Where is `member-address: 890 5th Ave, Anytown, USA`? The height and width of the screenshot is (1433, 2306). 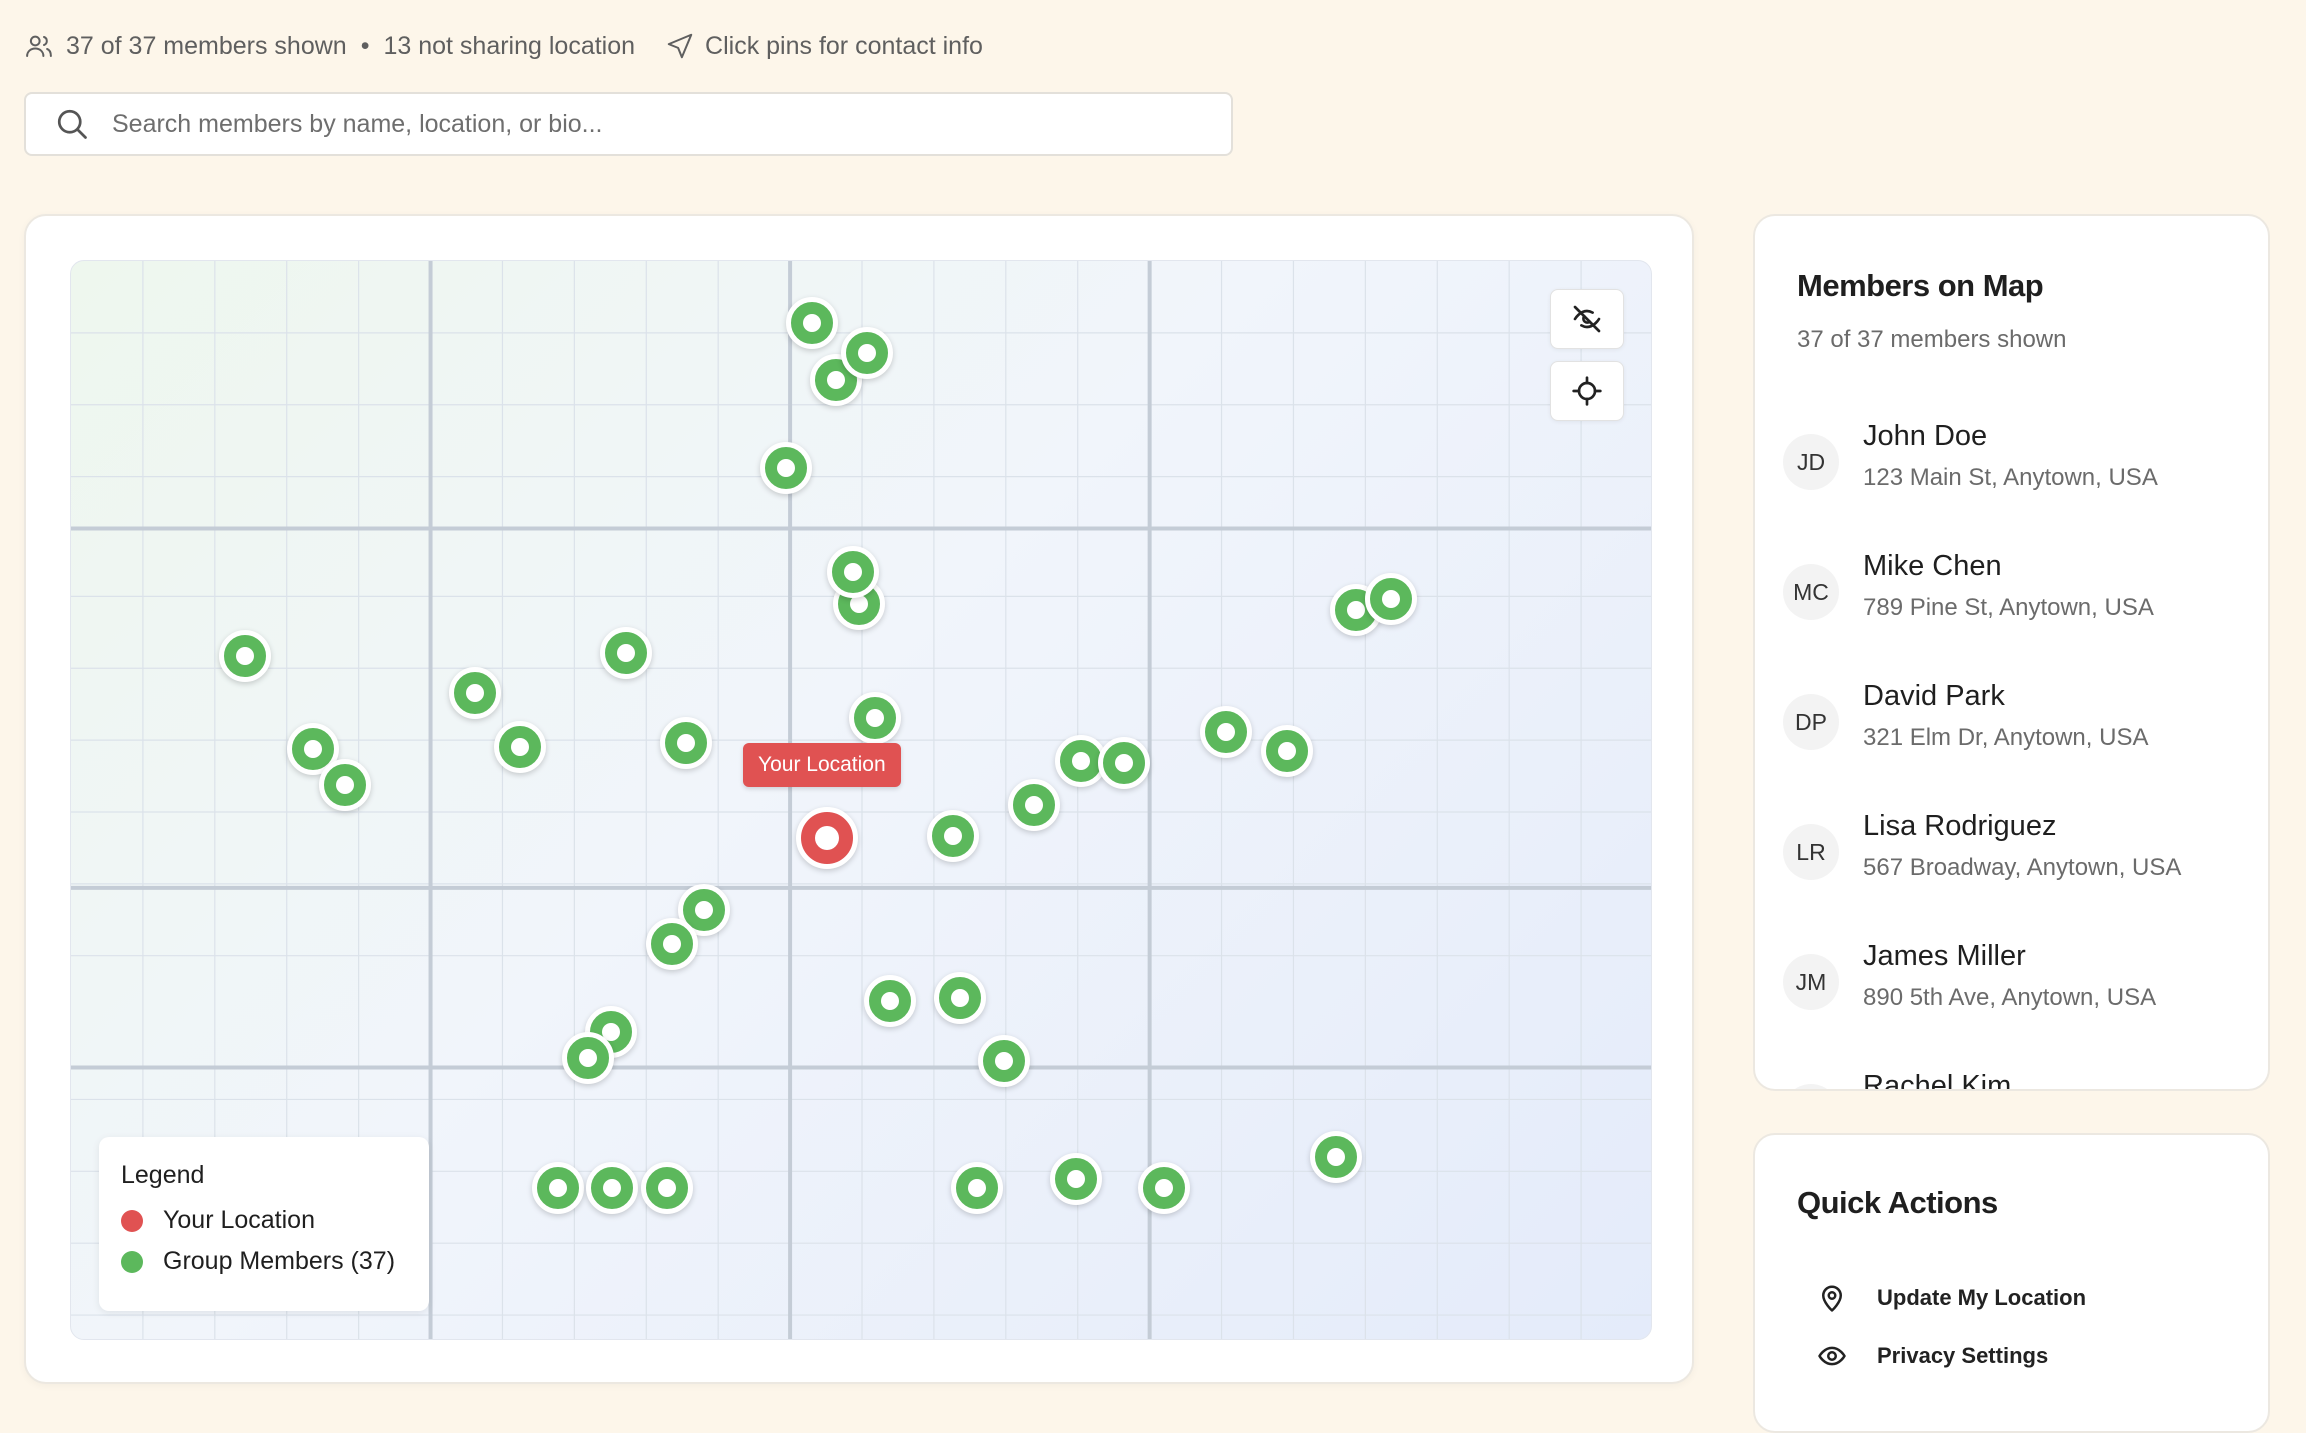
member-address: 890 5th Ave, Anytown, USA is located at coordinates (2010, 997).